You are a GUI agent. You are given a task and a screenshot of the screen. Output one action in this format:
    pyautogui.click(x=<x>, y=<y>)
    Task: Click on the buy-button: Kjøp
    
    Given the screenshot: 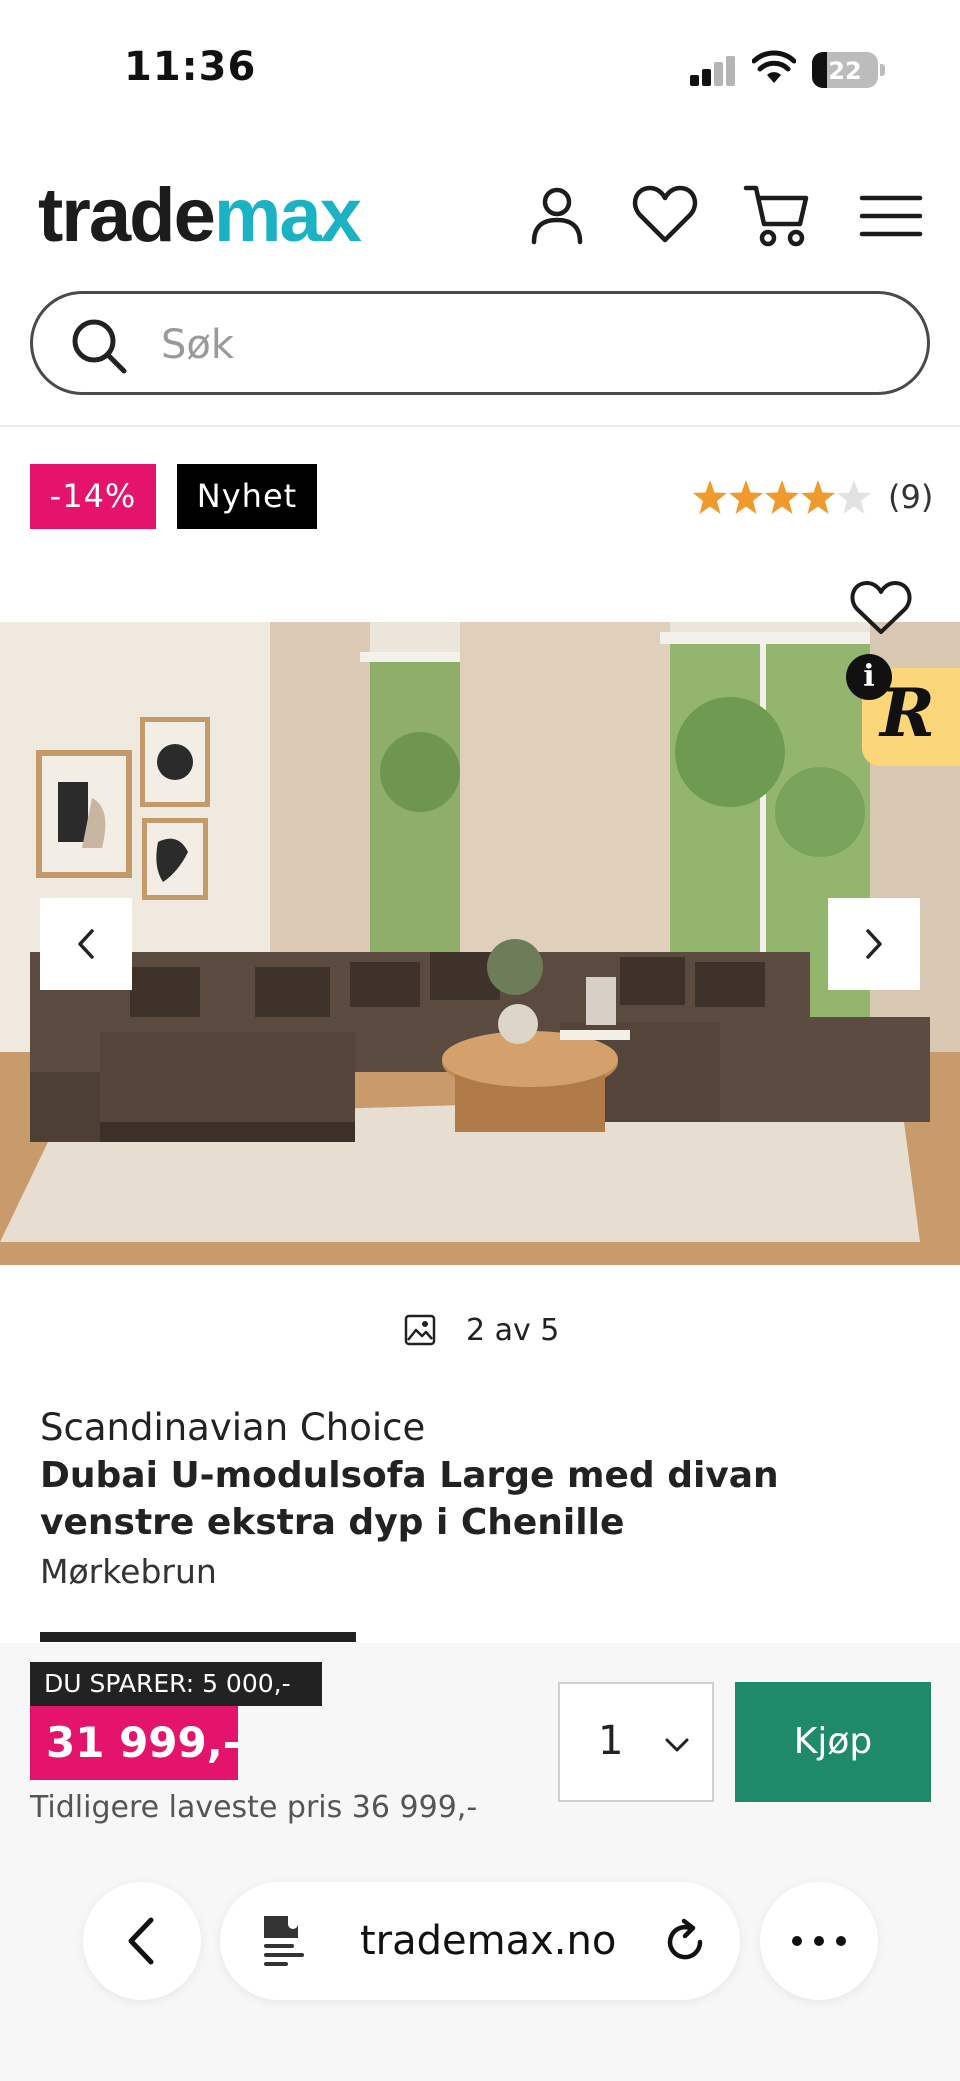 What is the action you would take?
    pyautogui.click(x=833, y=1742)
    